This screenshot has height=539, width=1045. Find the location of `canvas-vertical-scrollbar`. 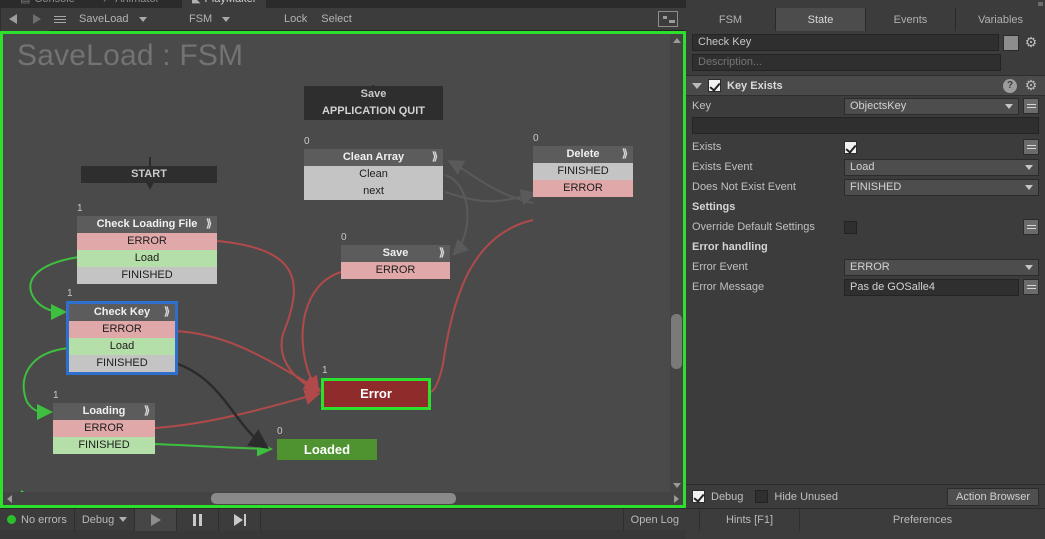

canvas-vertical-scrollbar is located at coordinates (676, 269).